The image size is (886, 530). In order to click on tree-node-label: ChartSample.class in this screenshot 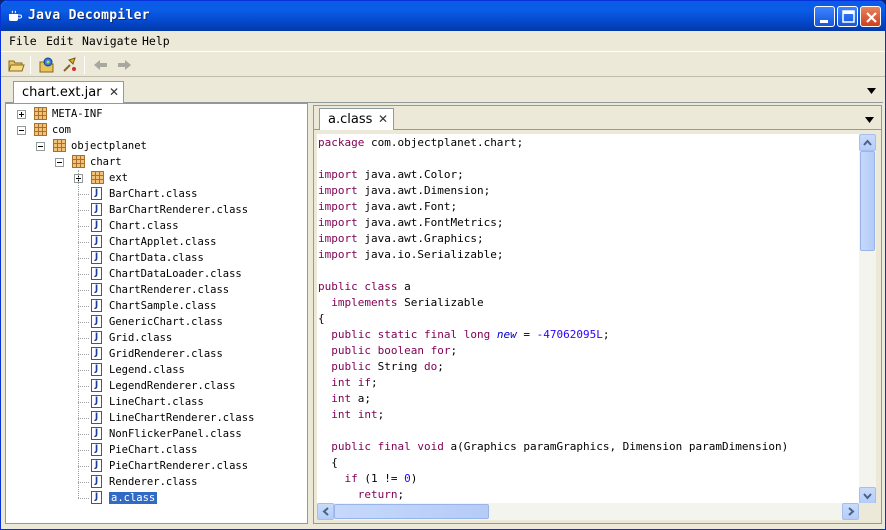, I will do `click(163, 306)`.